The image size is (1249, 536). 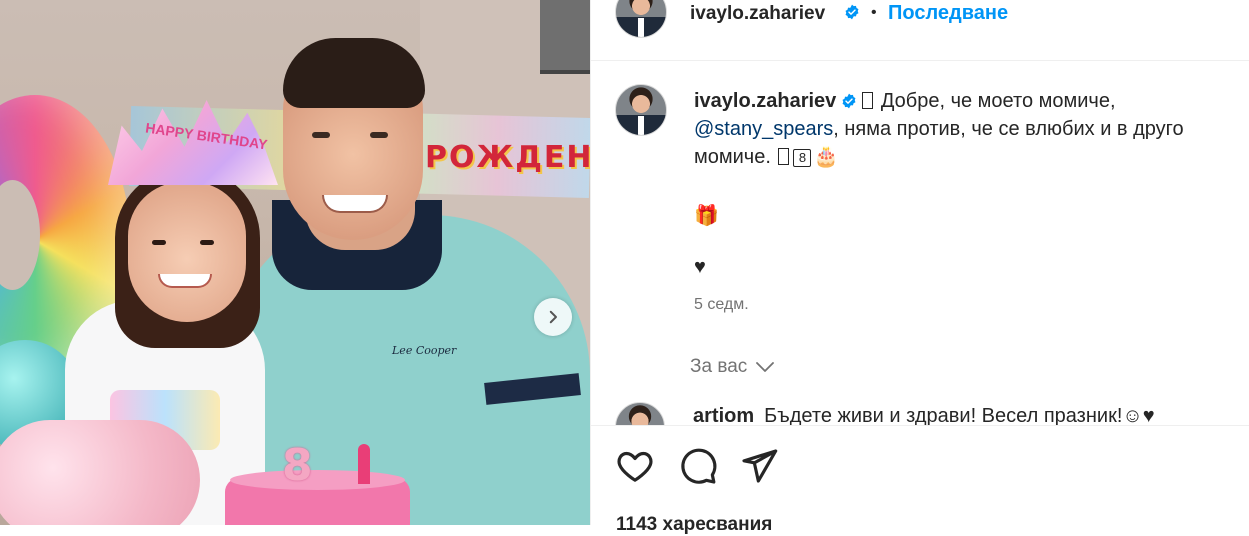 I want to click on share-send-icon, so click(x=759, y=466).